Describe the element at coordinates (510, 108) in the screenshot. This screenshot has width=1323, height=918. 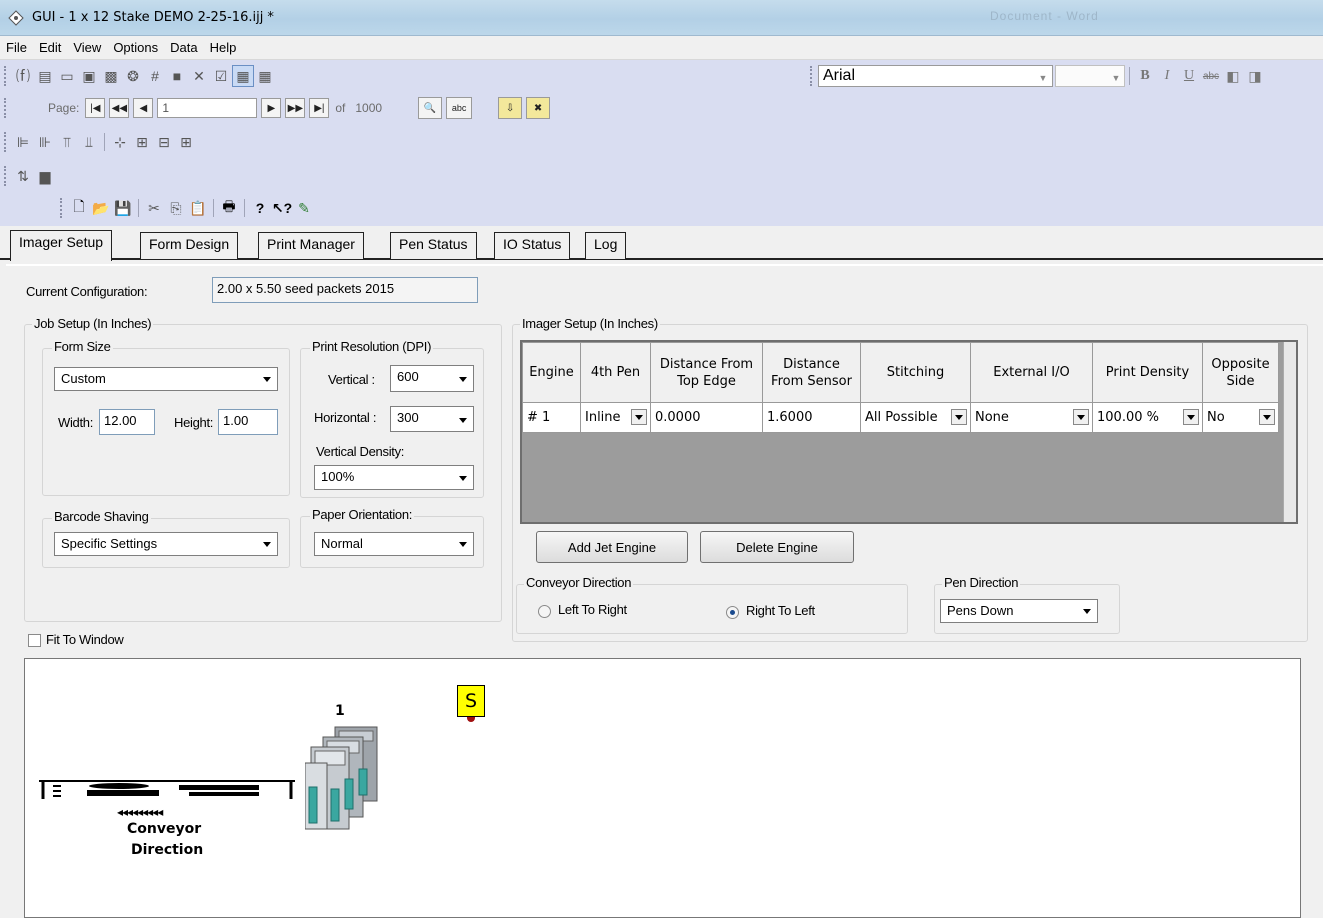
I see `import-icon: ⇩` at that location.